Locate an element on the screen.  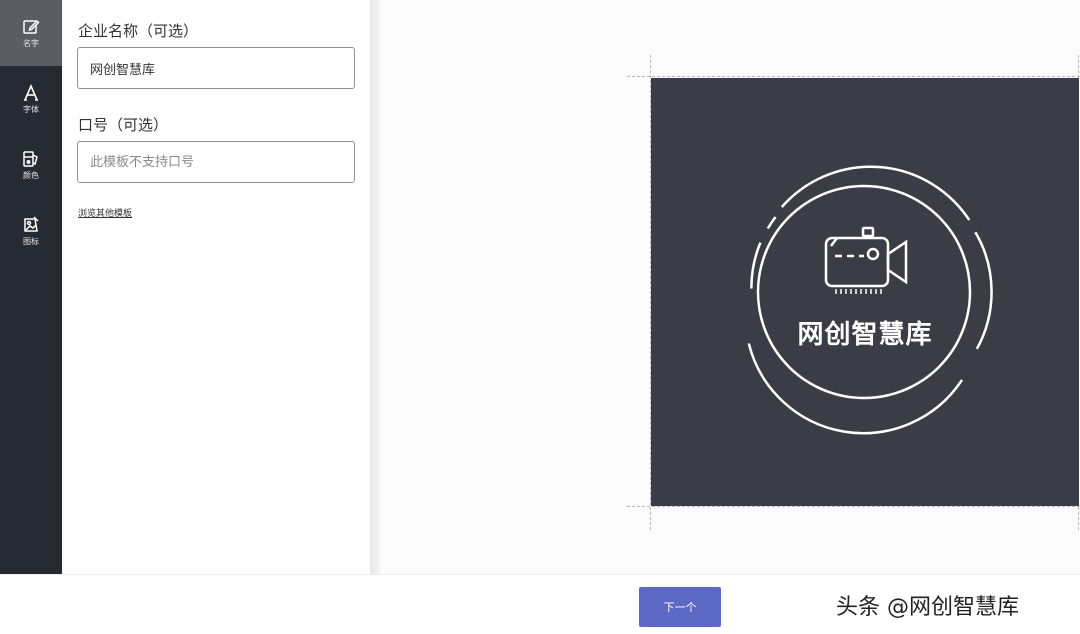
sidebar-item-label: 名字 is located at coordinates (31, 43).